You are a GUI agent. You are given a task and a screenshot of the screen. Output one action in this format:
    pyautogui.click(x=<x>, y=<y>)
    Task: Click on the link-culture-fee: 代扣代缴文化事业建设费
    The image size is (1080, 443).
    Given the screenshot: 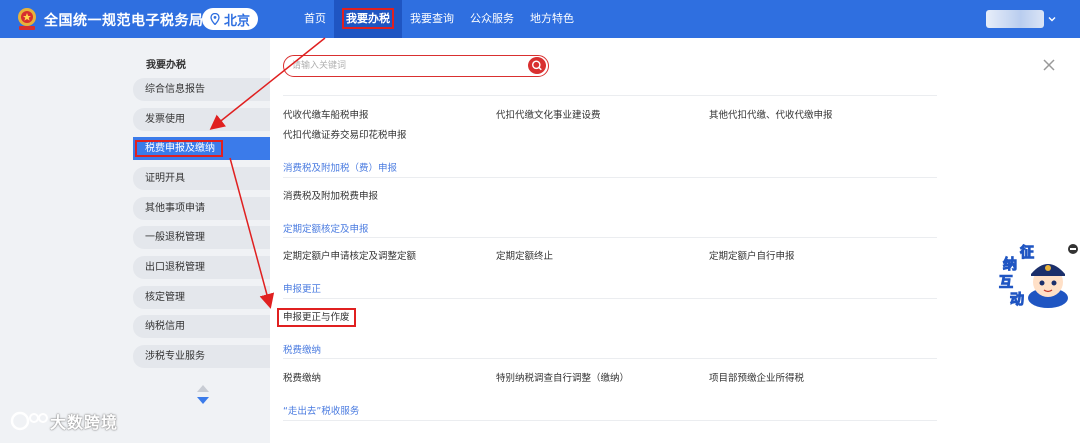 What is the action you would take?
    pyautogui.click(x=548, y=114)
    